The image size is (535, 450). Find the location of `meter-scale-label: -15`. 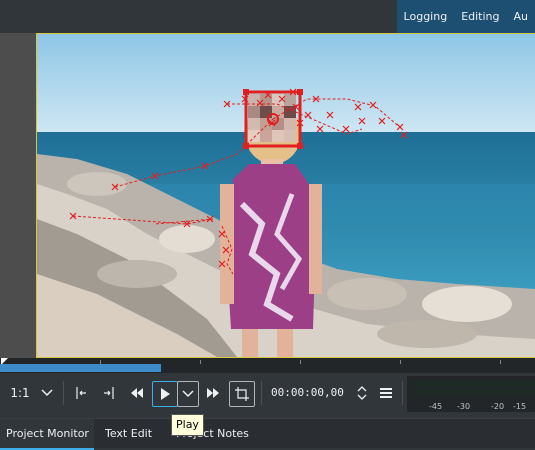

meter-scale-label: -15 is located at coordinates (519, 406).